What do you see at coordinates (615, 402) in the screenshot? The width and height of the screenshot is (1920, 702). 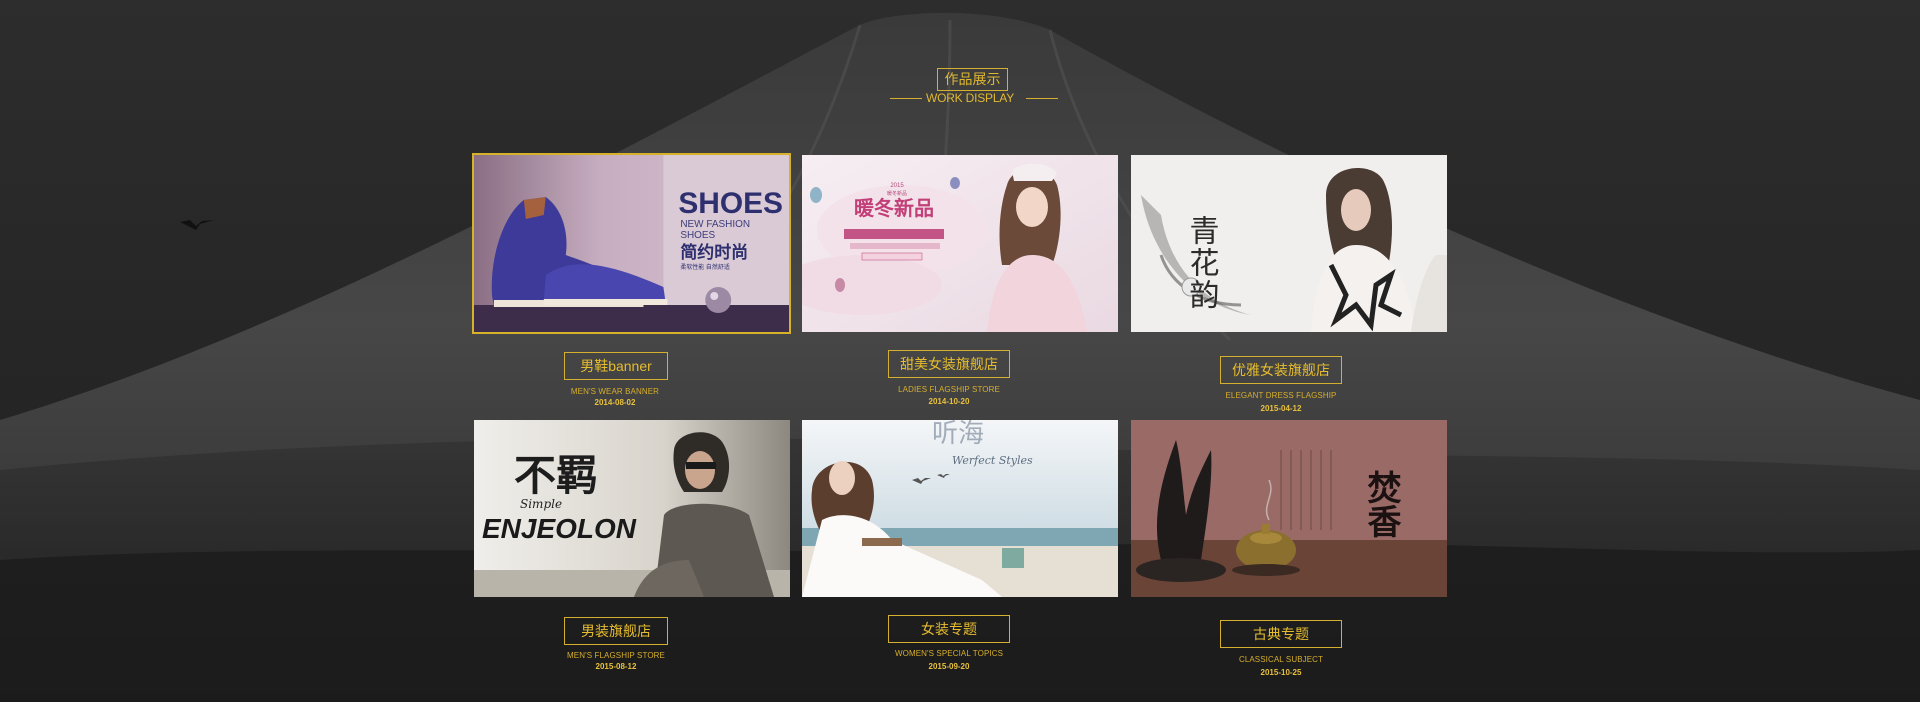 I see `work-date-mens-shoes: 2014-08-02` at bounding box center [615, 402].